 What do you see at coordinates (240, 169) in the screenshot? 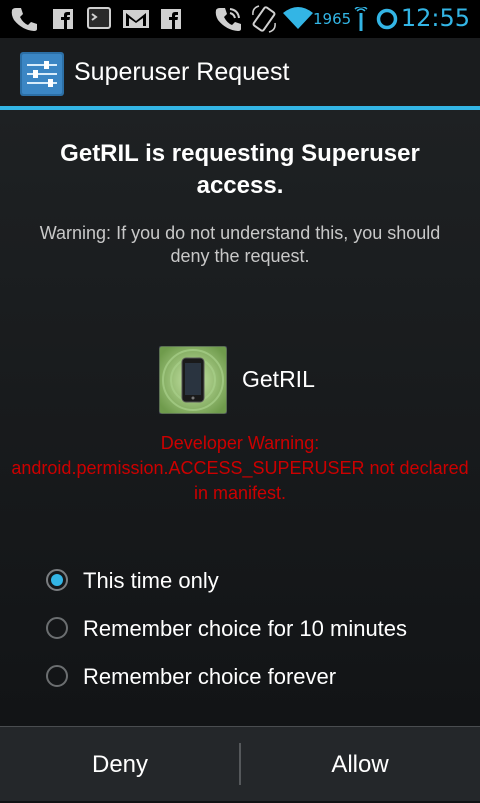
I see `request-title: GetRIL is requesting Superuser access.` at bounding box center [240, 169].